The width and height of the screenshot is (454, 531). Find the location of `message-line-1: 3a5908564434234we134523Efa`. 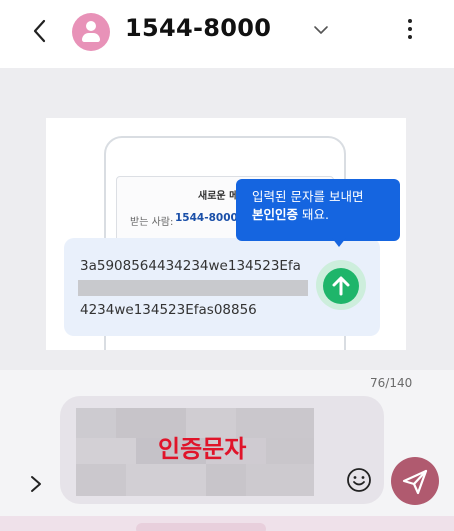

message-line-1: 3a5908564434234we134523Efa is located at coordinates (190, 266).